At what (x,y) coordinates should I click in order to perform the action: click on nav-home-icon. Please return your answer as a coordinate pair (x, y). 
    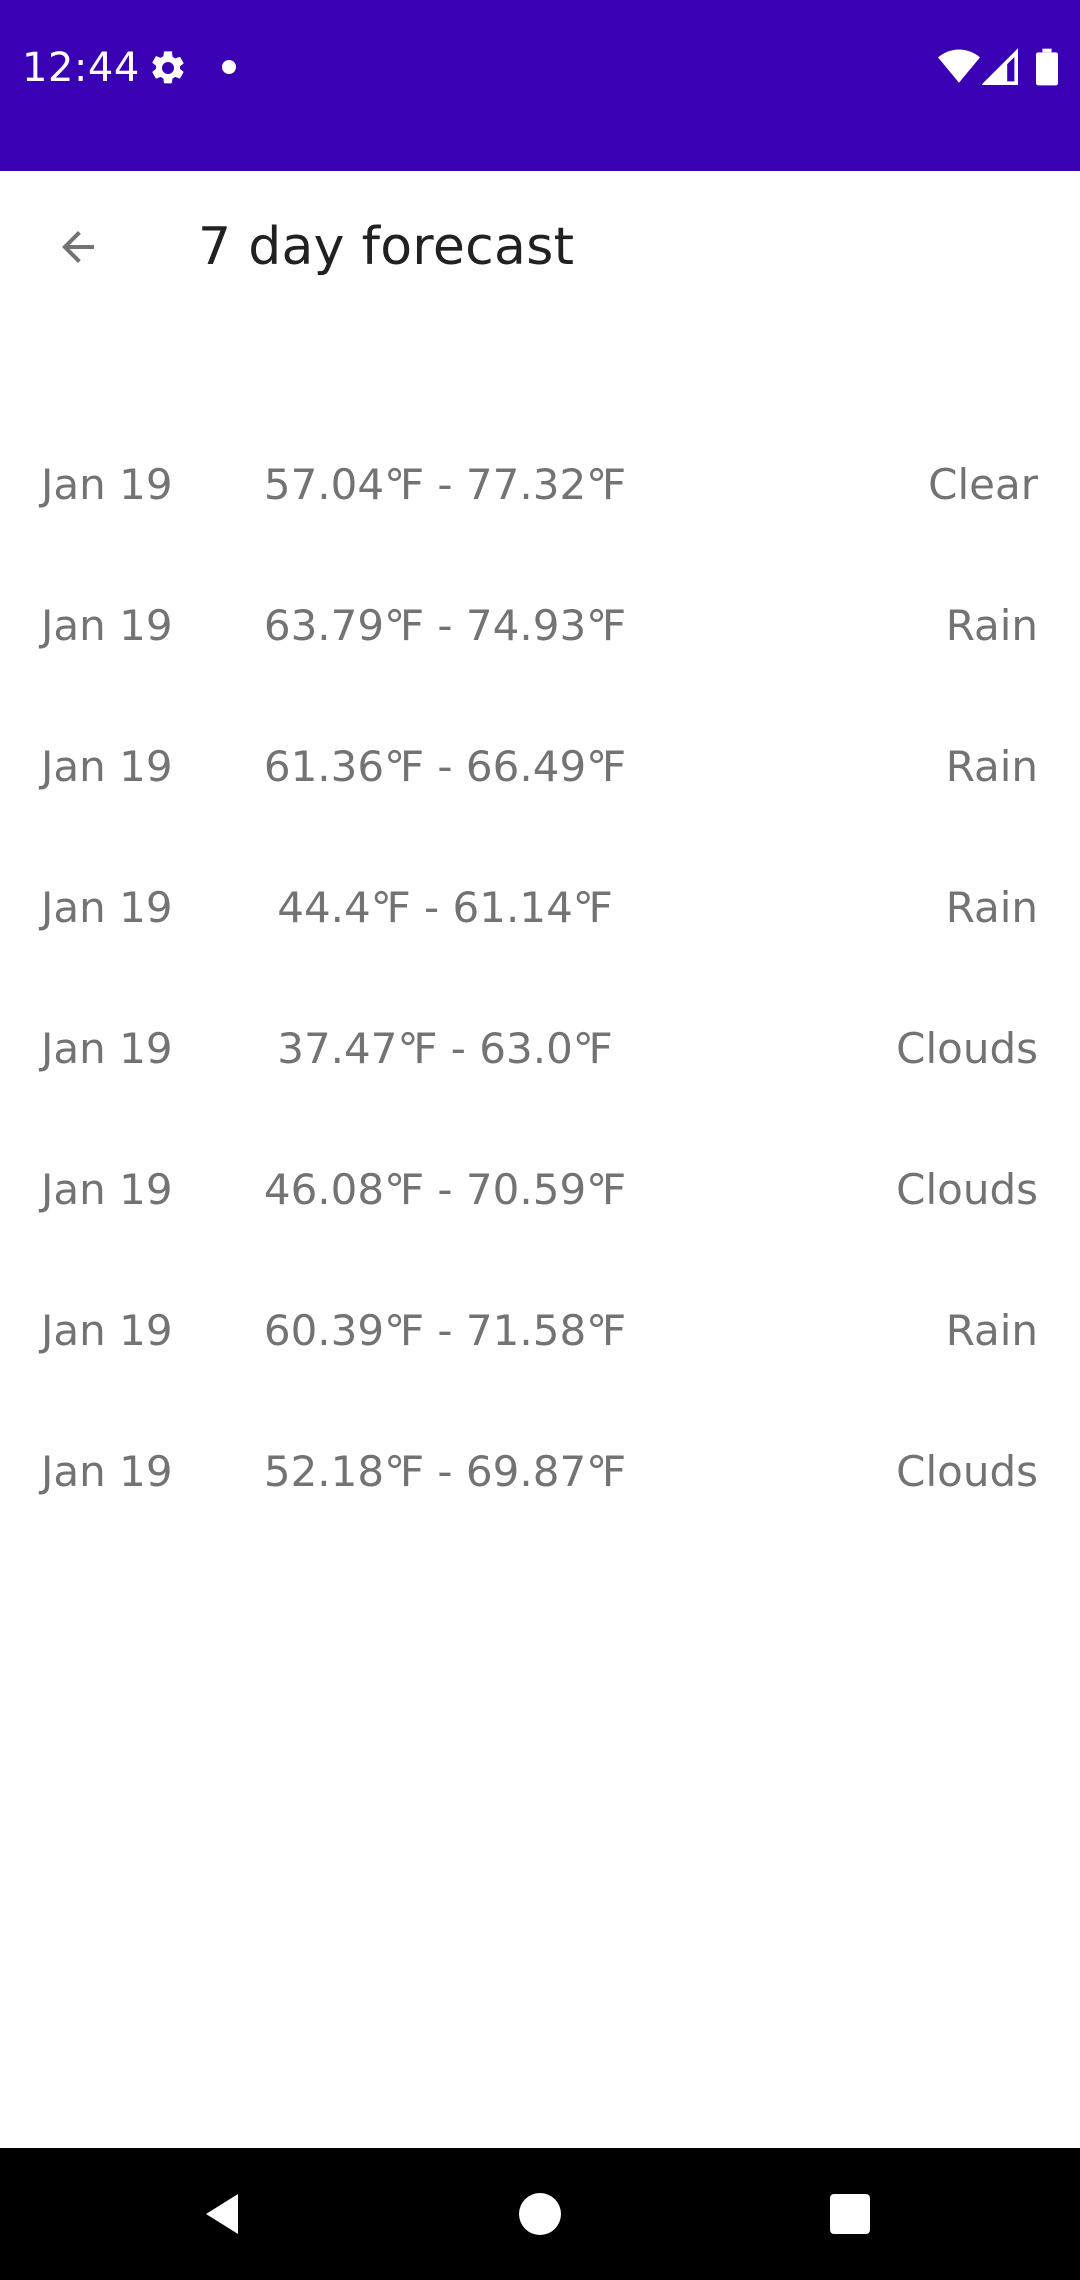
    Looking at the image, I should click on (540, 2214).